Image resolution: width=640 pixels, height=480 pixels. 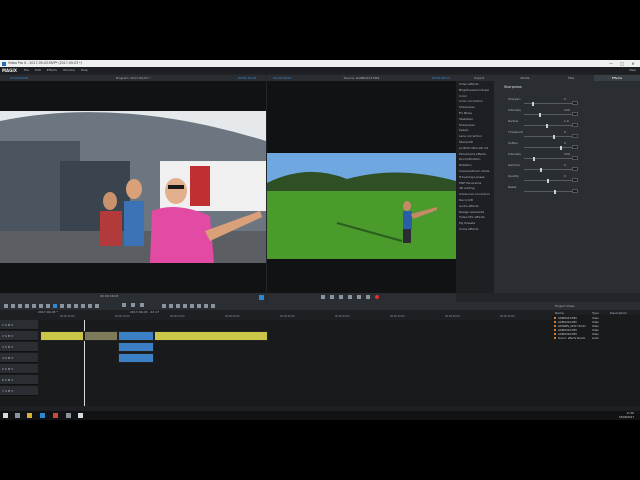 I want to click on menu-file: File, so click(x=26, y=70).